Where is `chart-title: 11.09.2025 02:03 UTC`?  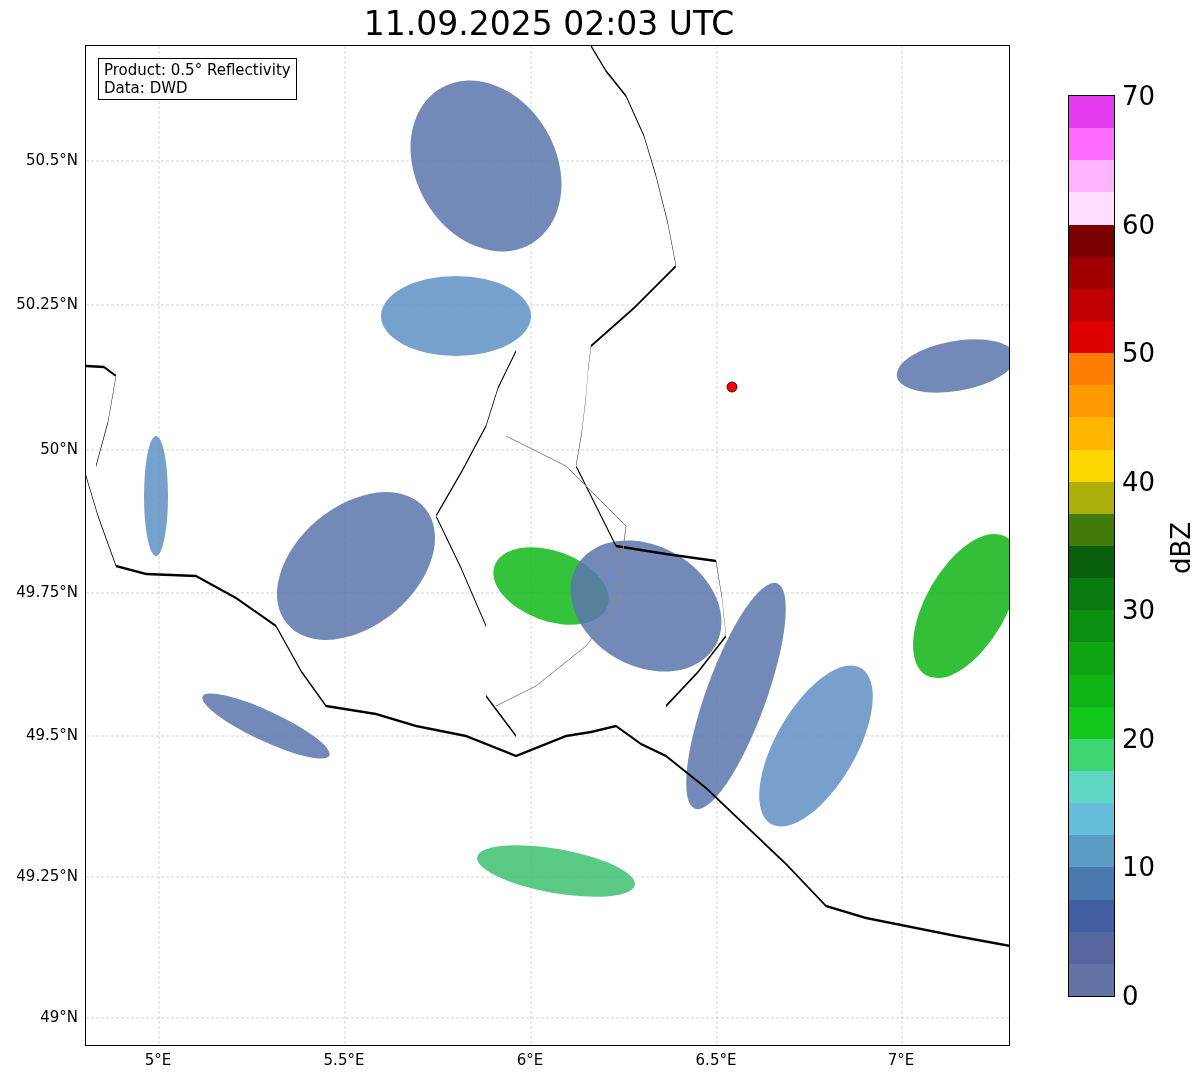
chart-title: 11.09.2025 02:03 UTC is located at coordinates (549, 24).